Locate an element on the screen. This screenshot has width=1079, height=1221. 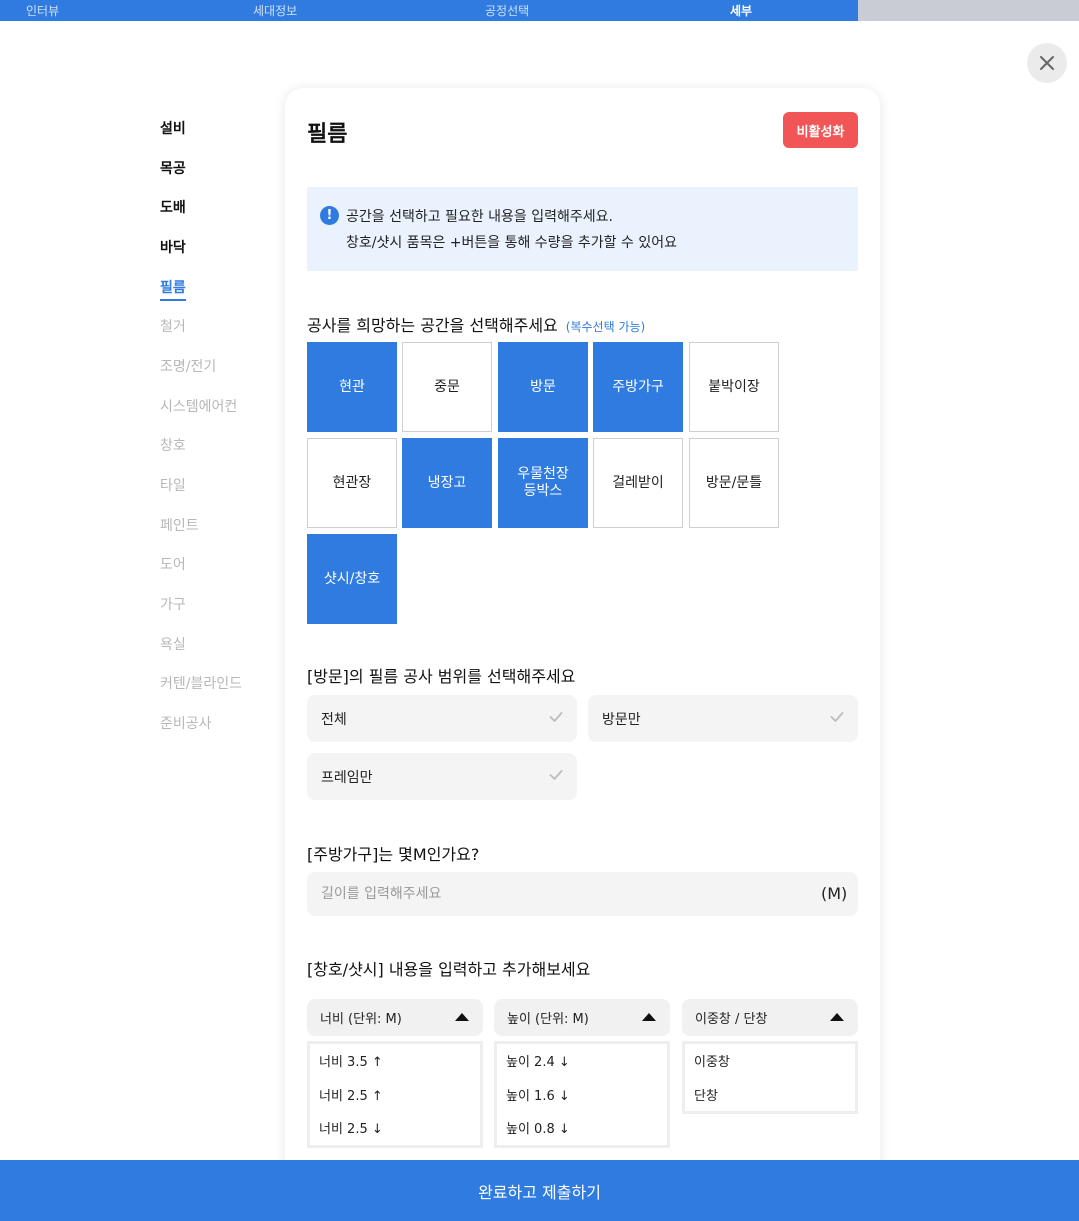
space-tile-label: 현관장 is located at coordinates (352, 482).